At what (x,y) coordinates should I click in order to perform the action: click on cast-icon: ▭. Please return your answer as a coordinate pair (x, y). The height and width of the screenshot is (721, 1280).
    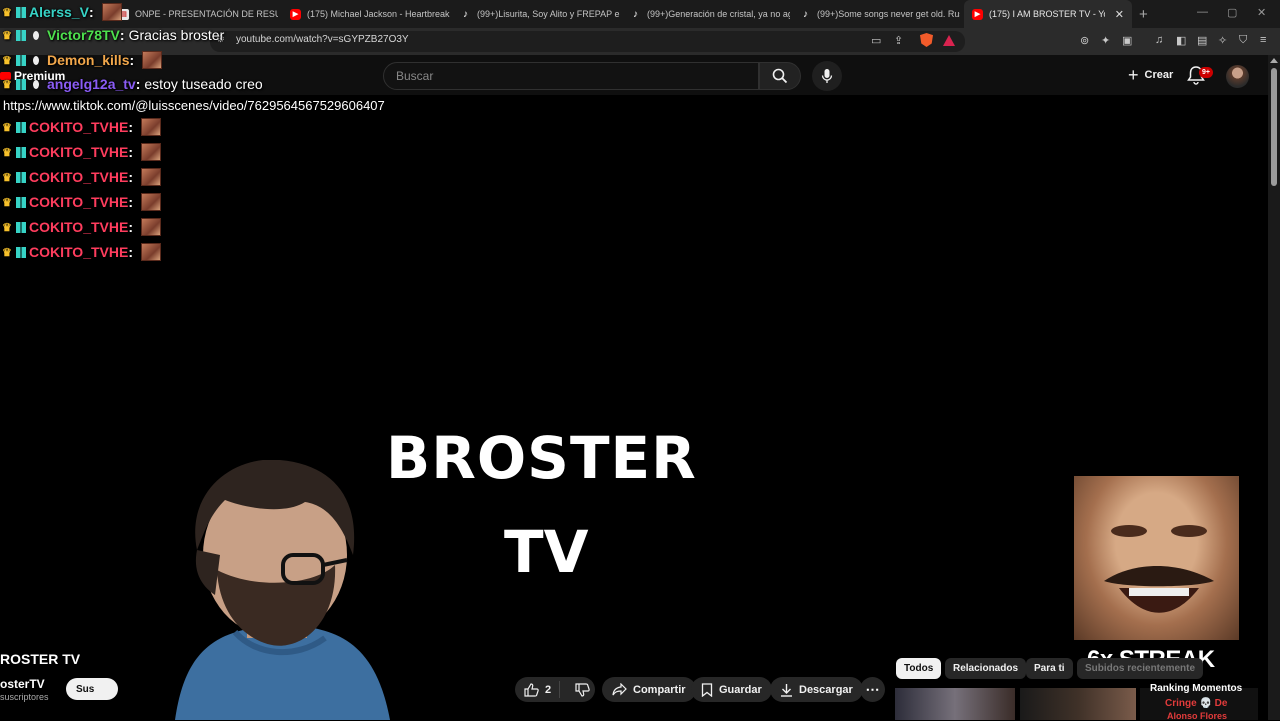
    Looking at the image, I should click on (876, 40).